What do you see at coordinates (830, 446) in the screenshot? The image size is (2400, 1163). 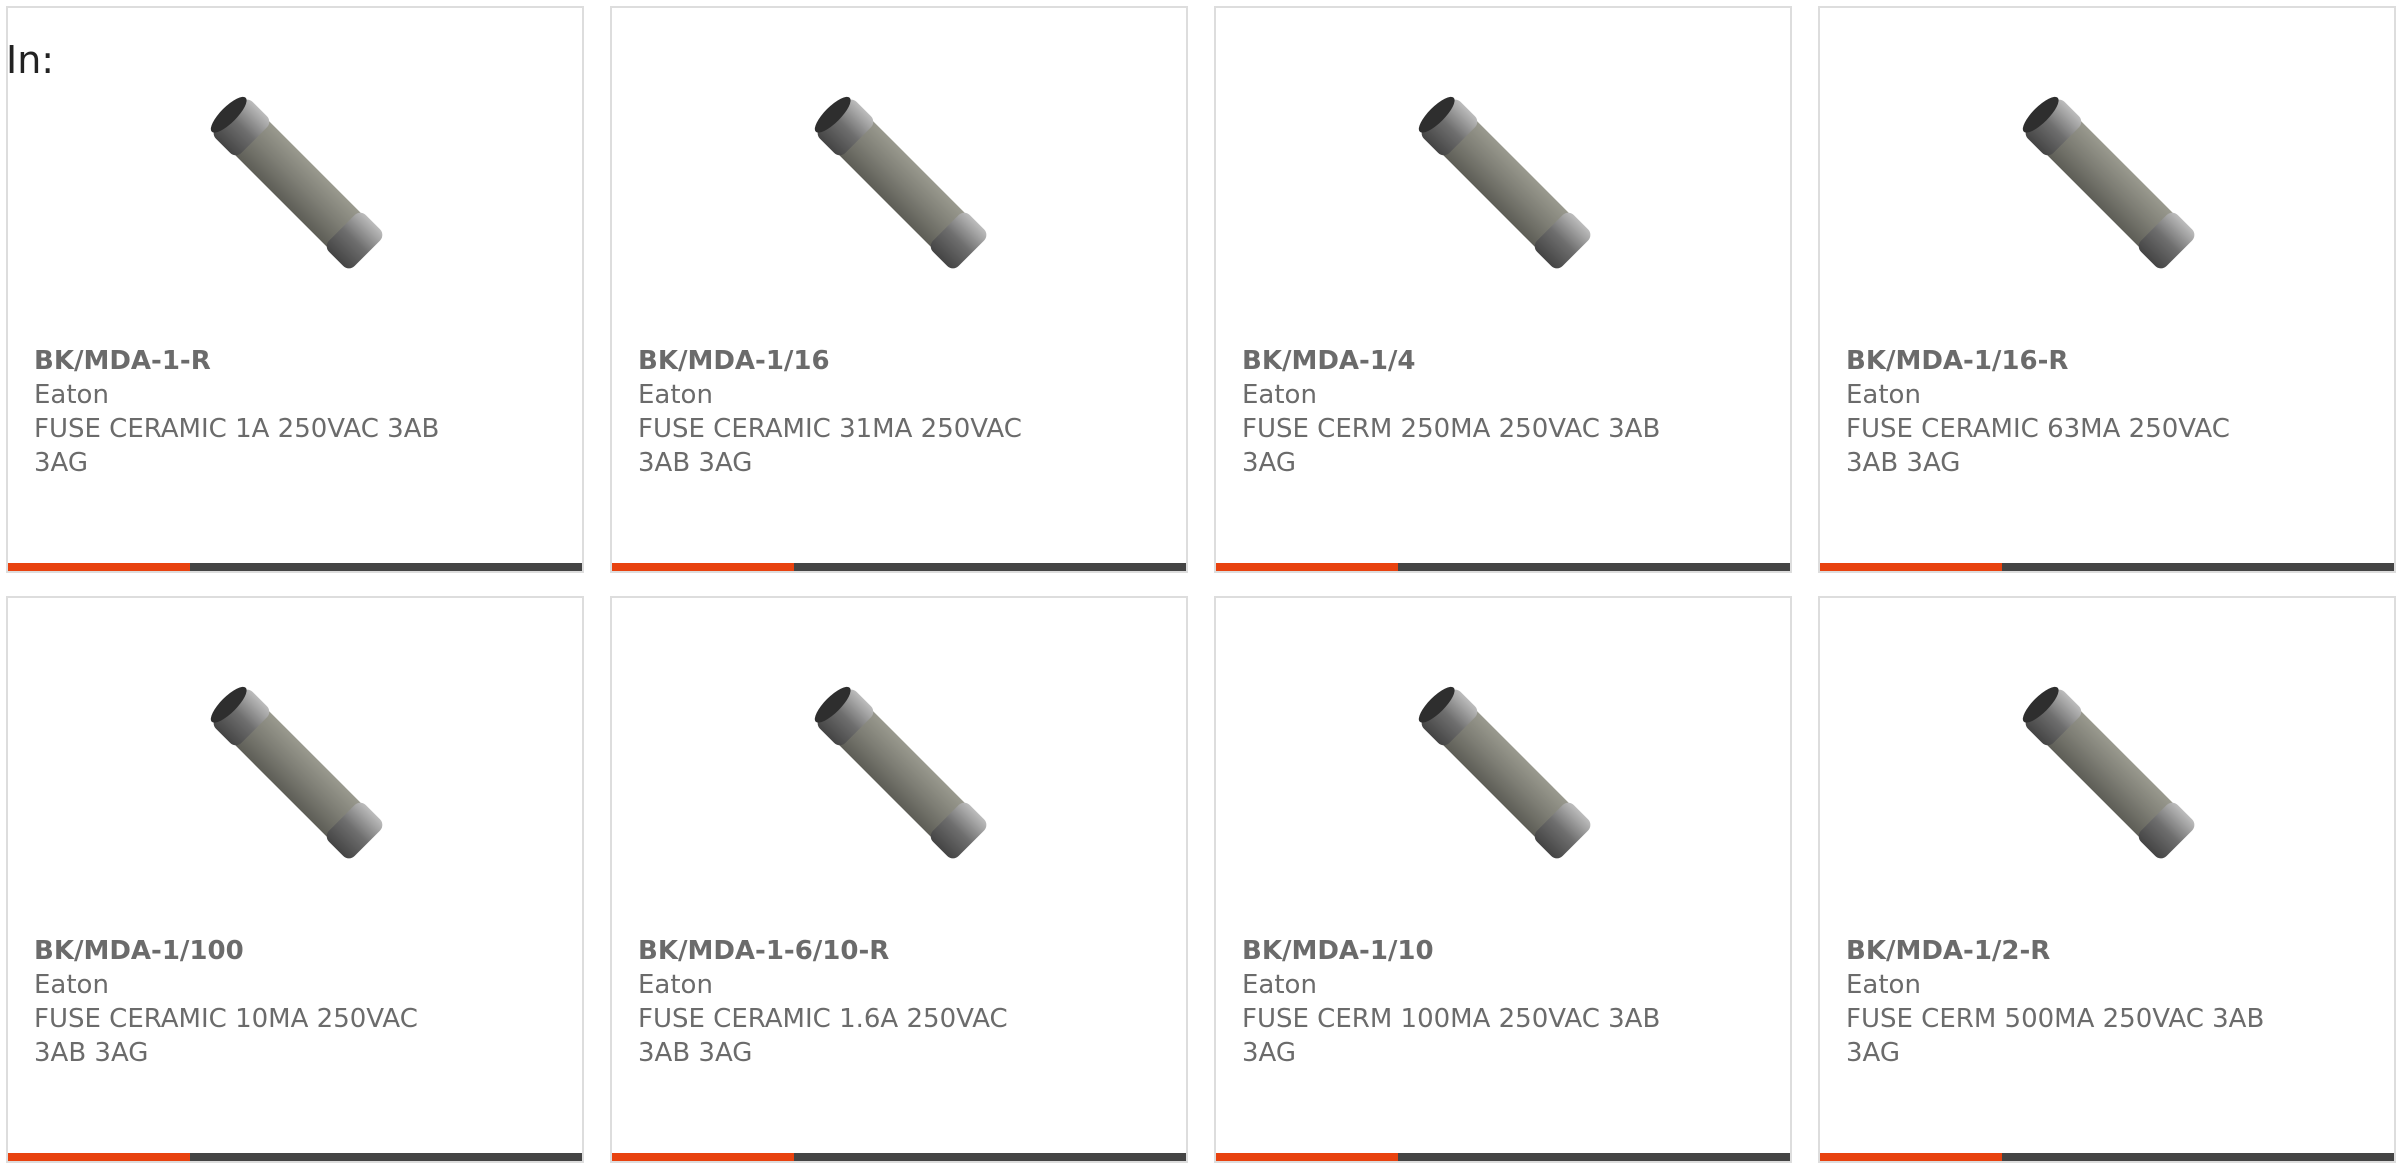 I see `product-description: FUSE CERAMIC 31MA 250VAC 3AB 3AG` at bounding box center [830, 446].